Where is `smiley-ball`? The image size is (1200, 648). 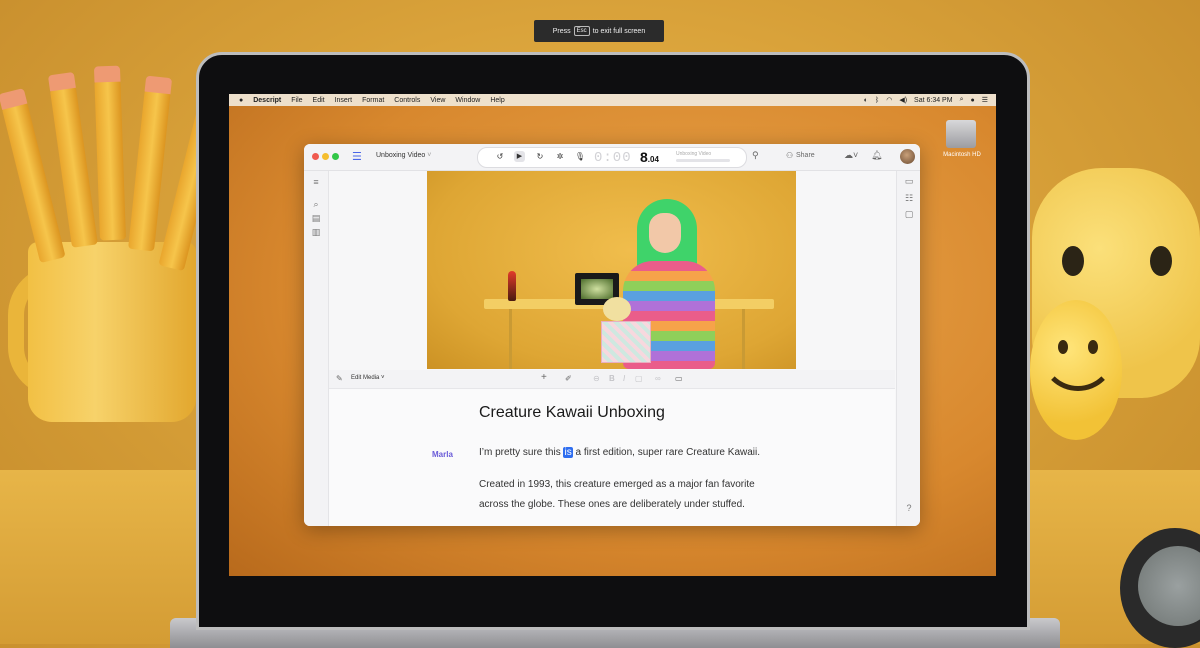 smiley-ball is located at coordinates (1076, 370).